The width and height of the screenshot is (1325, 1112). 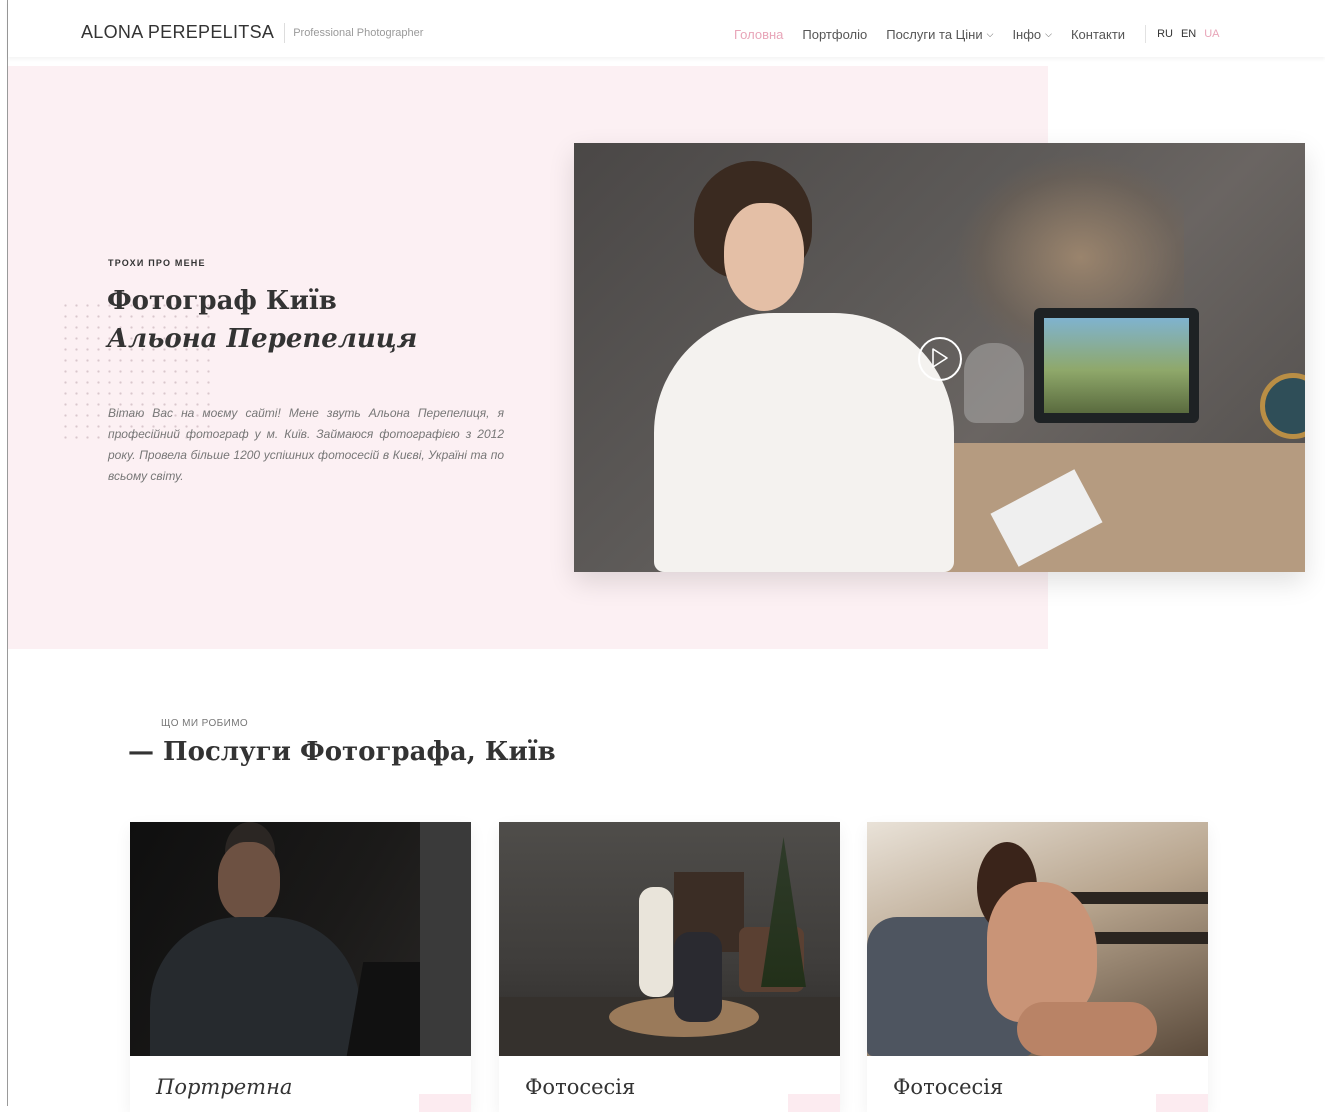 I want to click on service-card-photoshoot-couple: Фотосесія, so click(x=669, y=967).